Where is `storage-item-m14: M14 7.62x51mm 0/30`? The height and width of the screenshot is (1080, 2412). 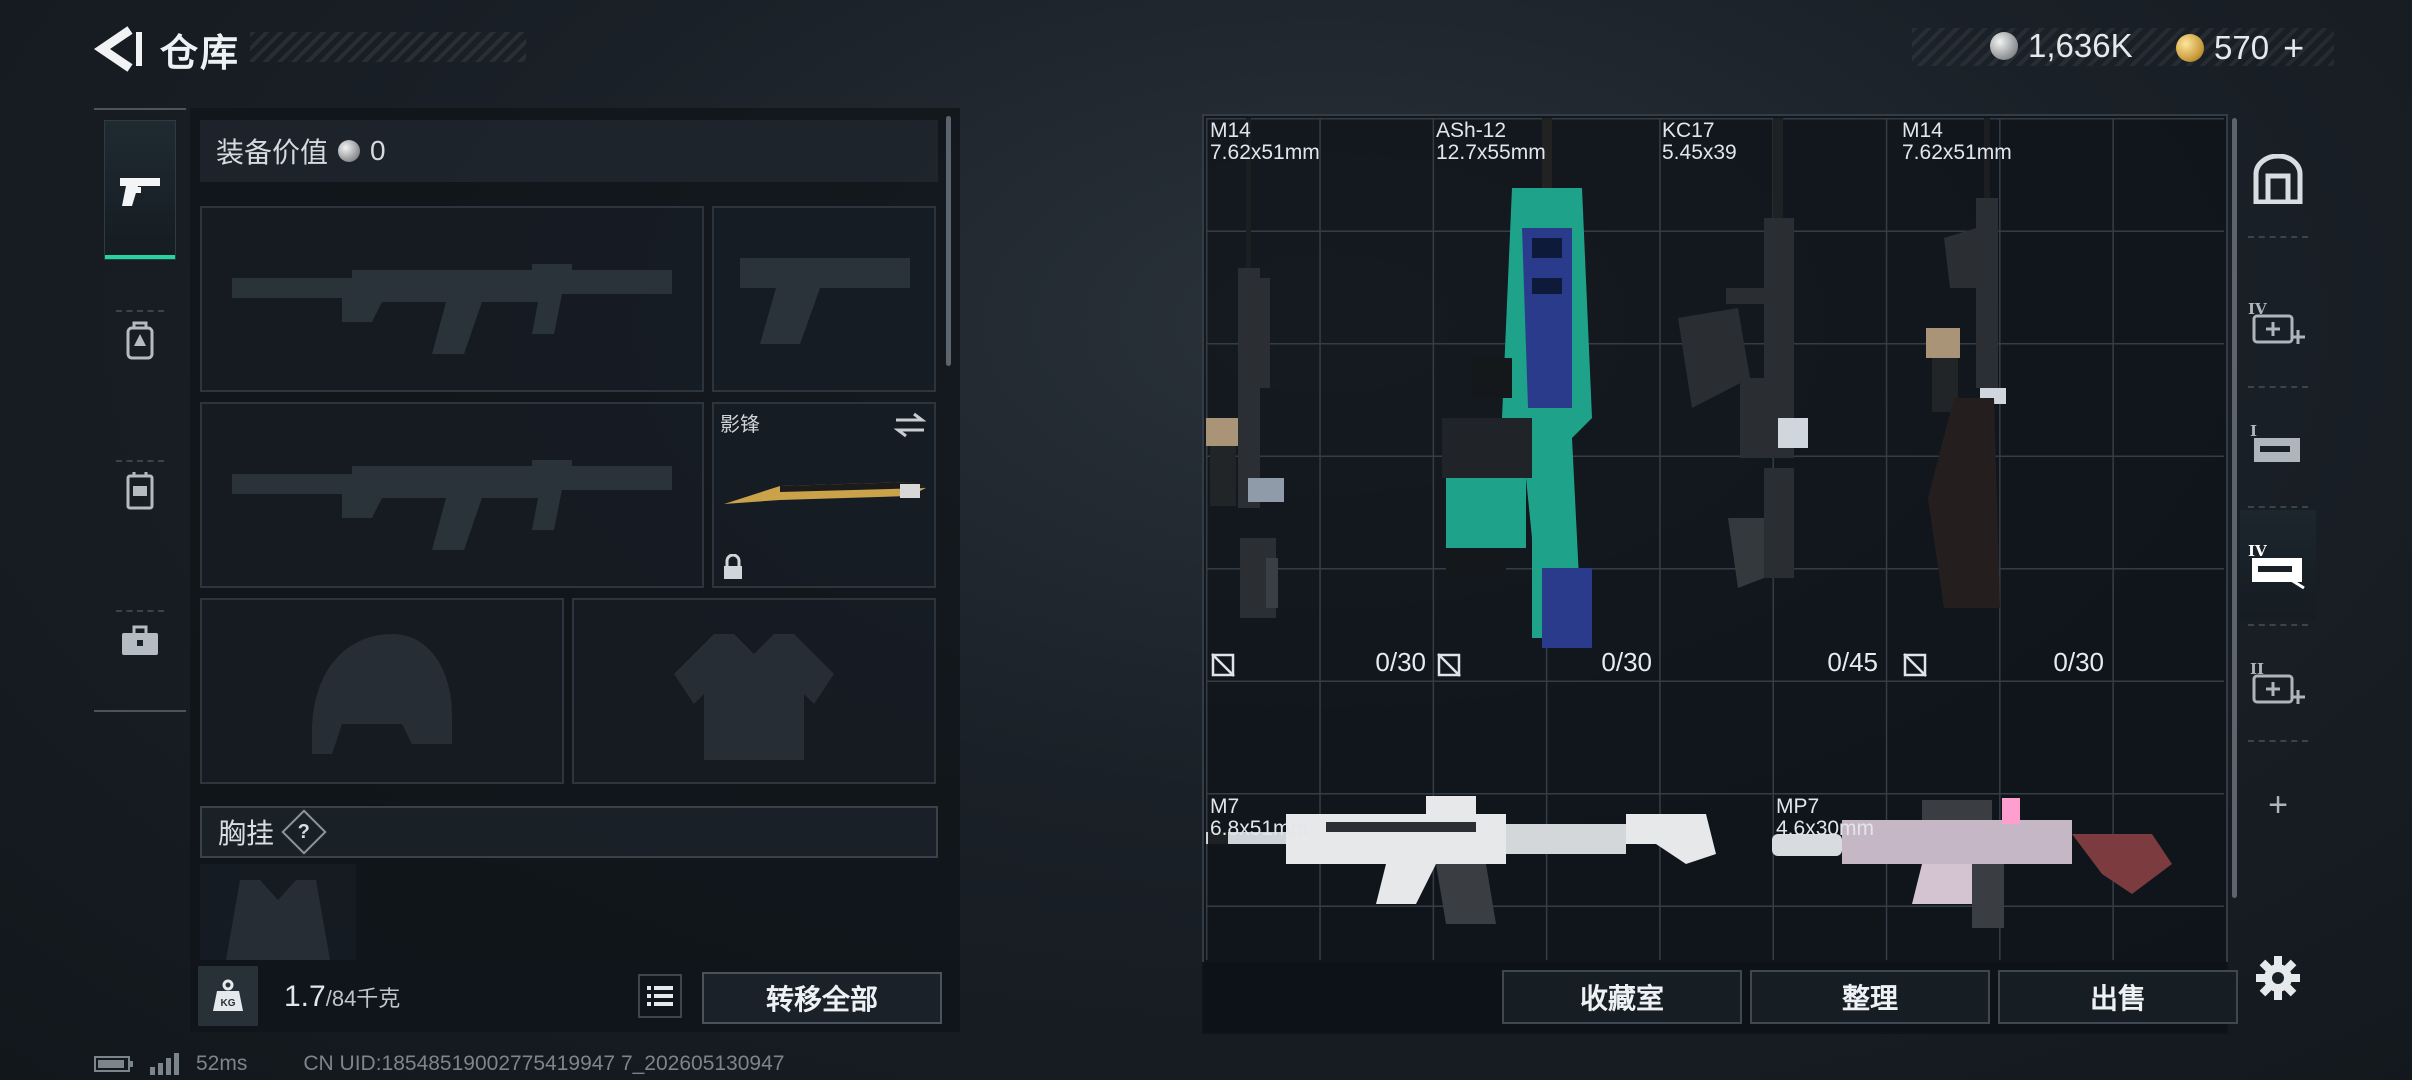
storage-item-m14: M14 7.62x51mm 0/30 is located at coordinates (1319, 400).